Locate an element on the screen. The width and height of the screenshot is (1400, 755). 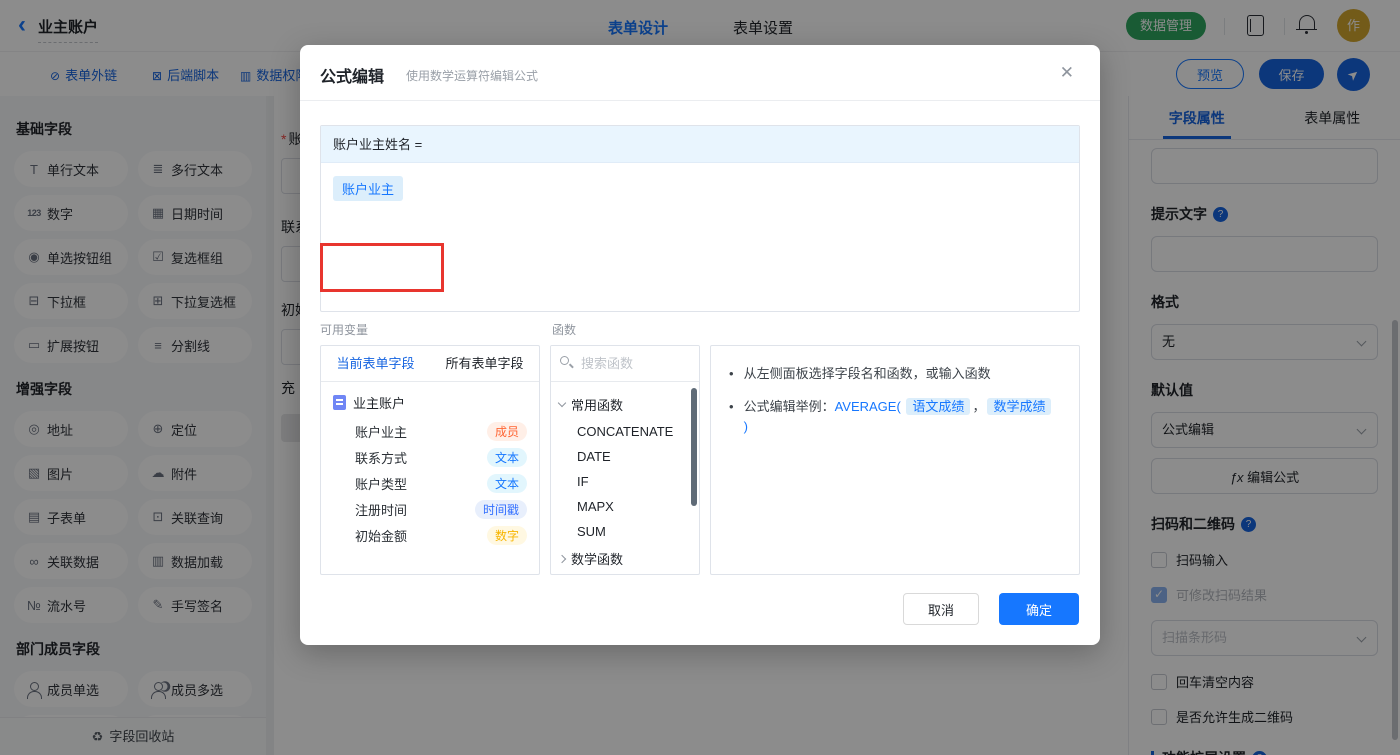
scrollbar-thumb is located at coordinates (694, 447).